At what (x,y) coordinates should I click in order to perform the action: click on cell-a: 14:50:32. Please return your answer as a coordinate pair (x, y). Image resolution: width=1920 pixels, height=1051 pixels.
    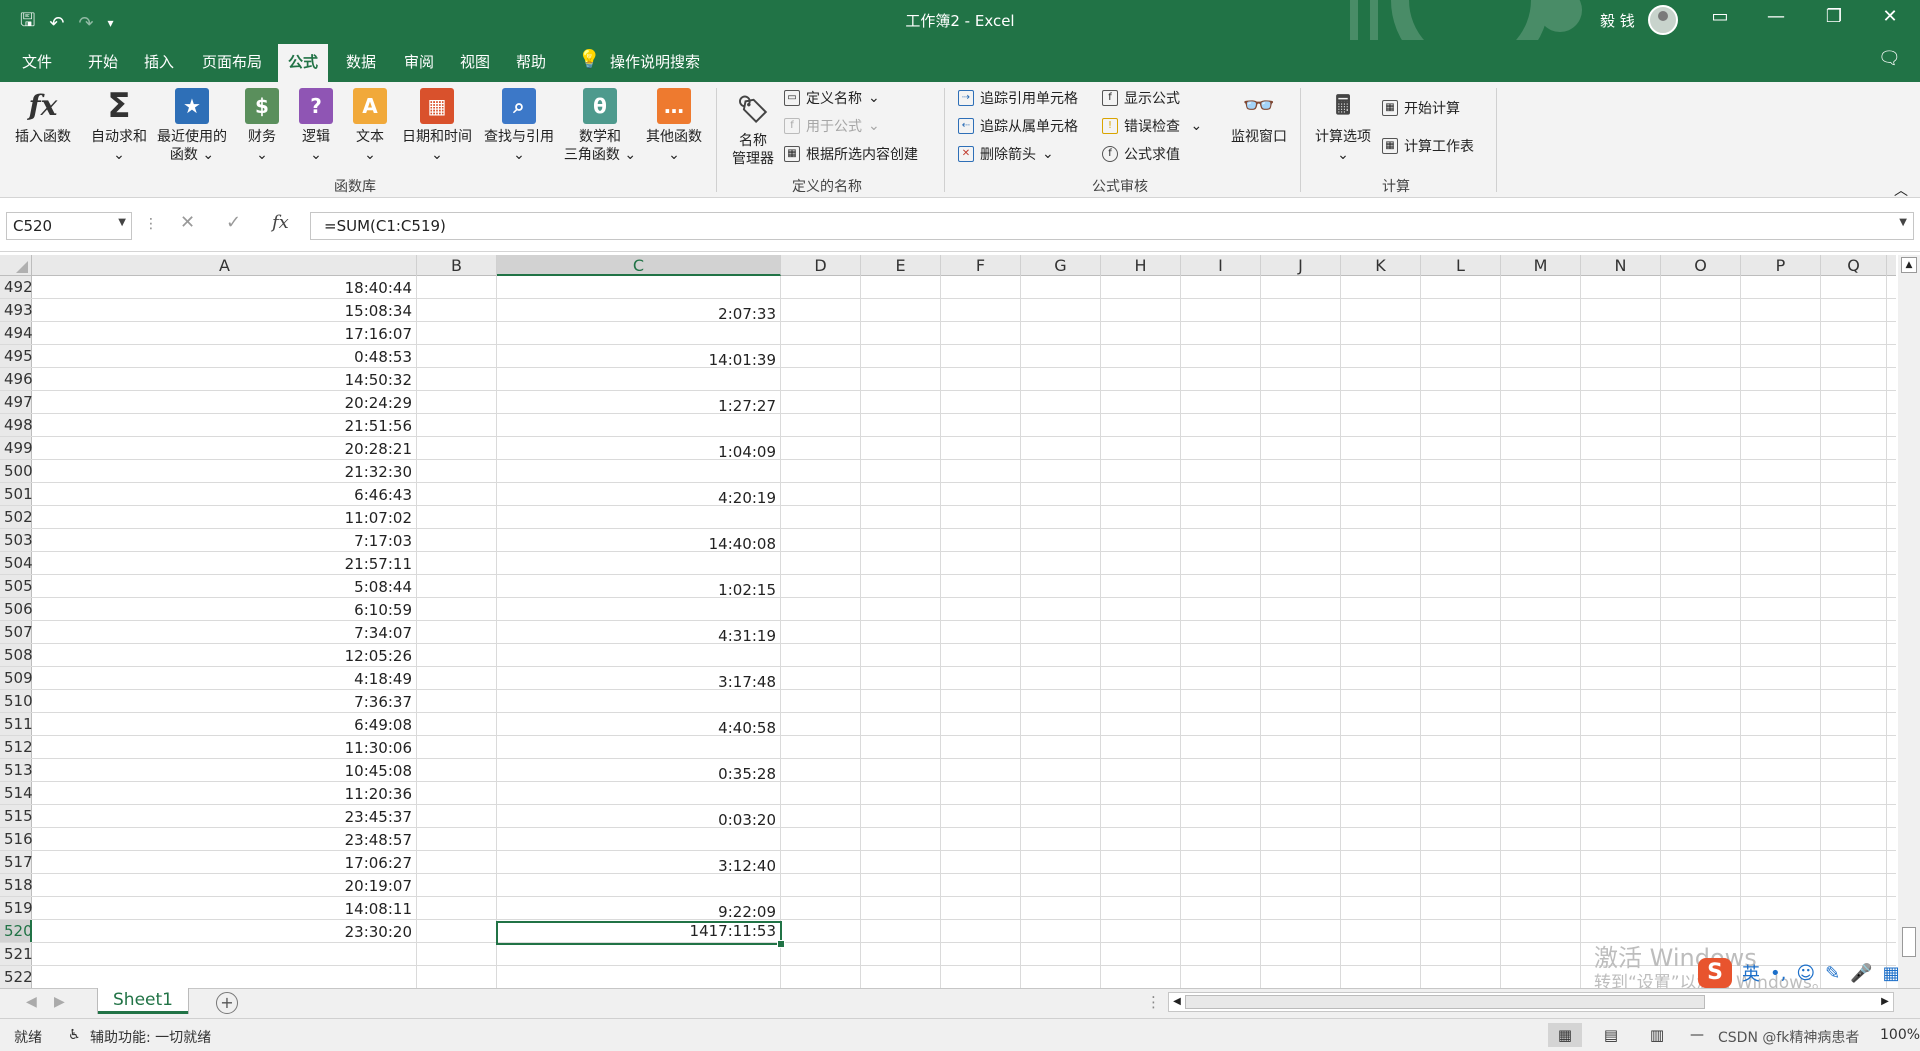
    Looking at the image, I should click on (225, 379).